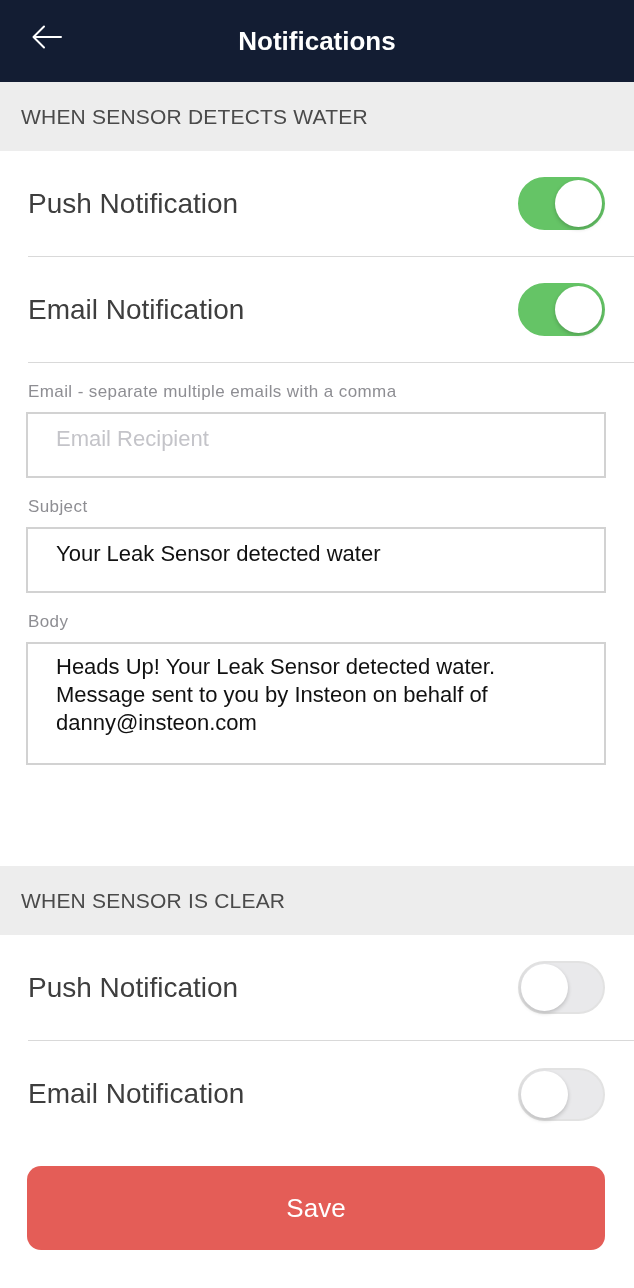 Image resolution: width=634 pixels, height=1288 pixels. What do you see at coordinates (153, 900) in the screenshot?
I see `section-title: WHEN SENSOR IS CLEAR` at bounding box center [153, 900].